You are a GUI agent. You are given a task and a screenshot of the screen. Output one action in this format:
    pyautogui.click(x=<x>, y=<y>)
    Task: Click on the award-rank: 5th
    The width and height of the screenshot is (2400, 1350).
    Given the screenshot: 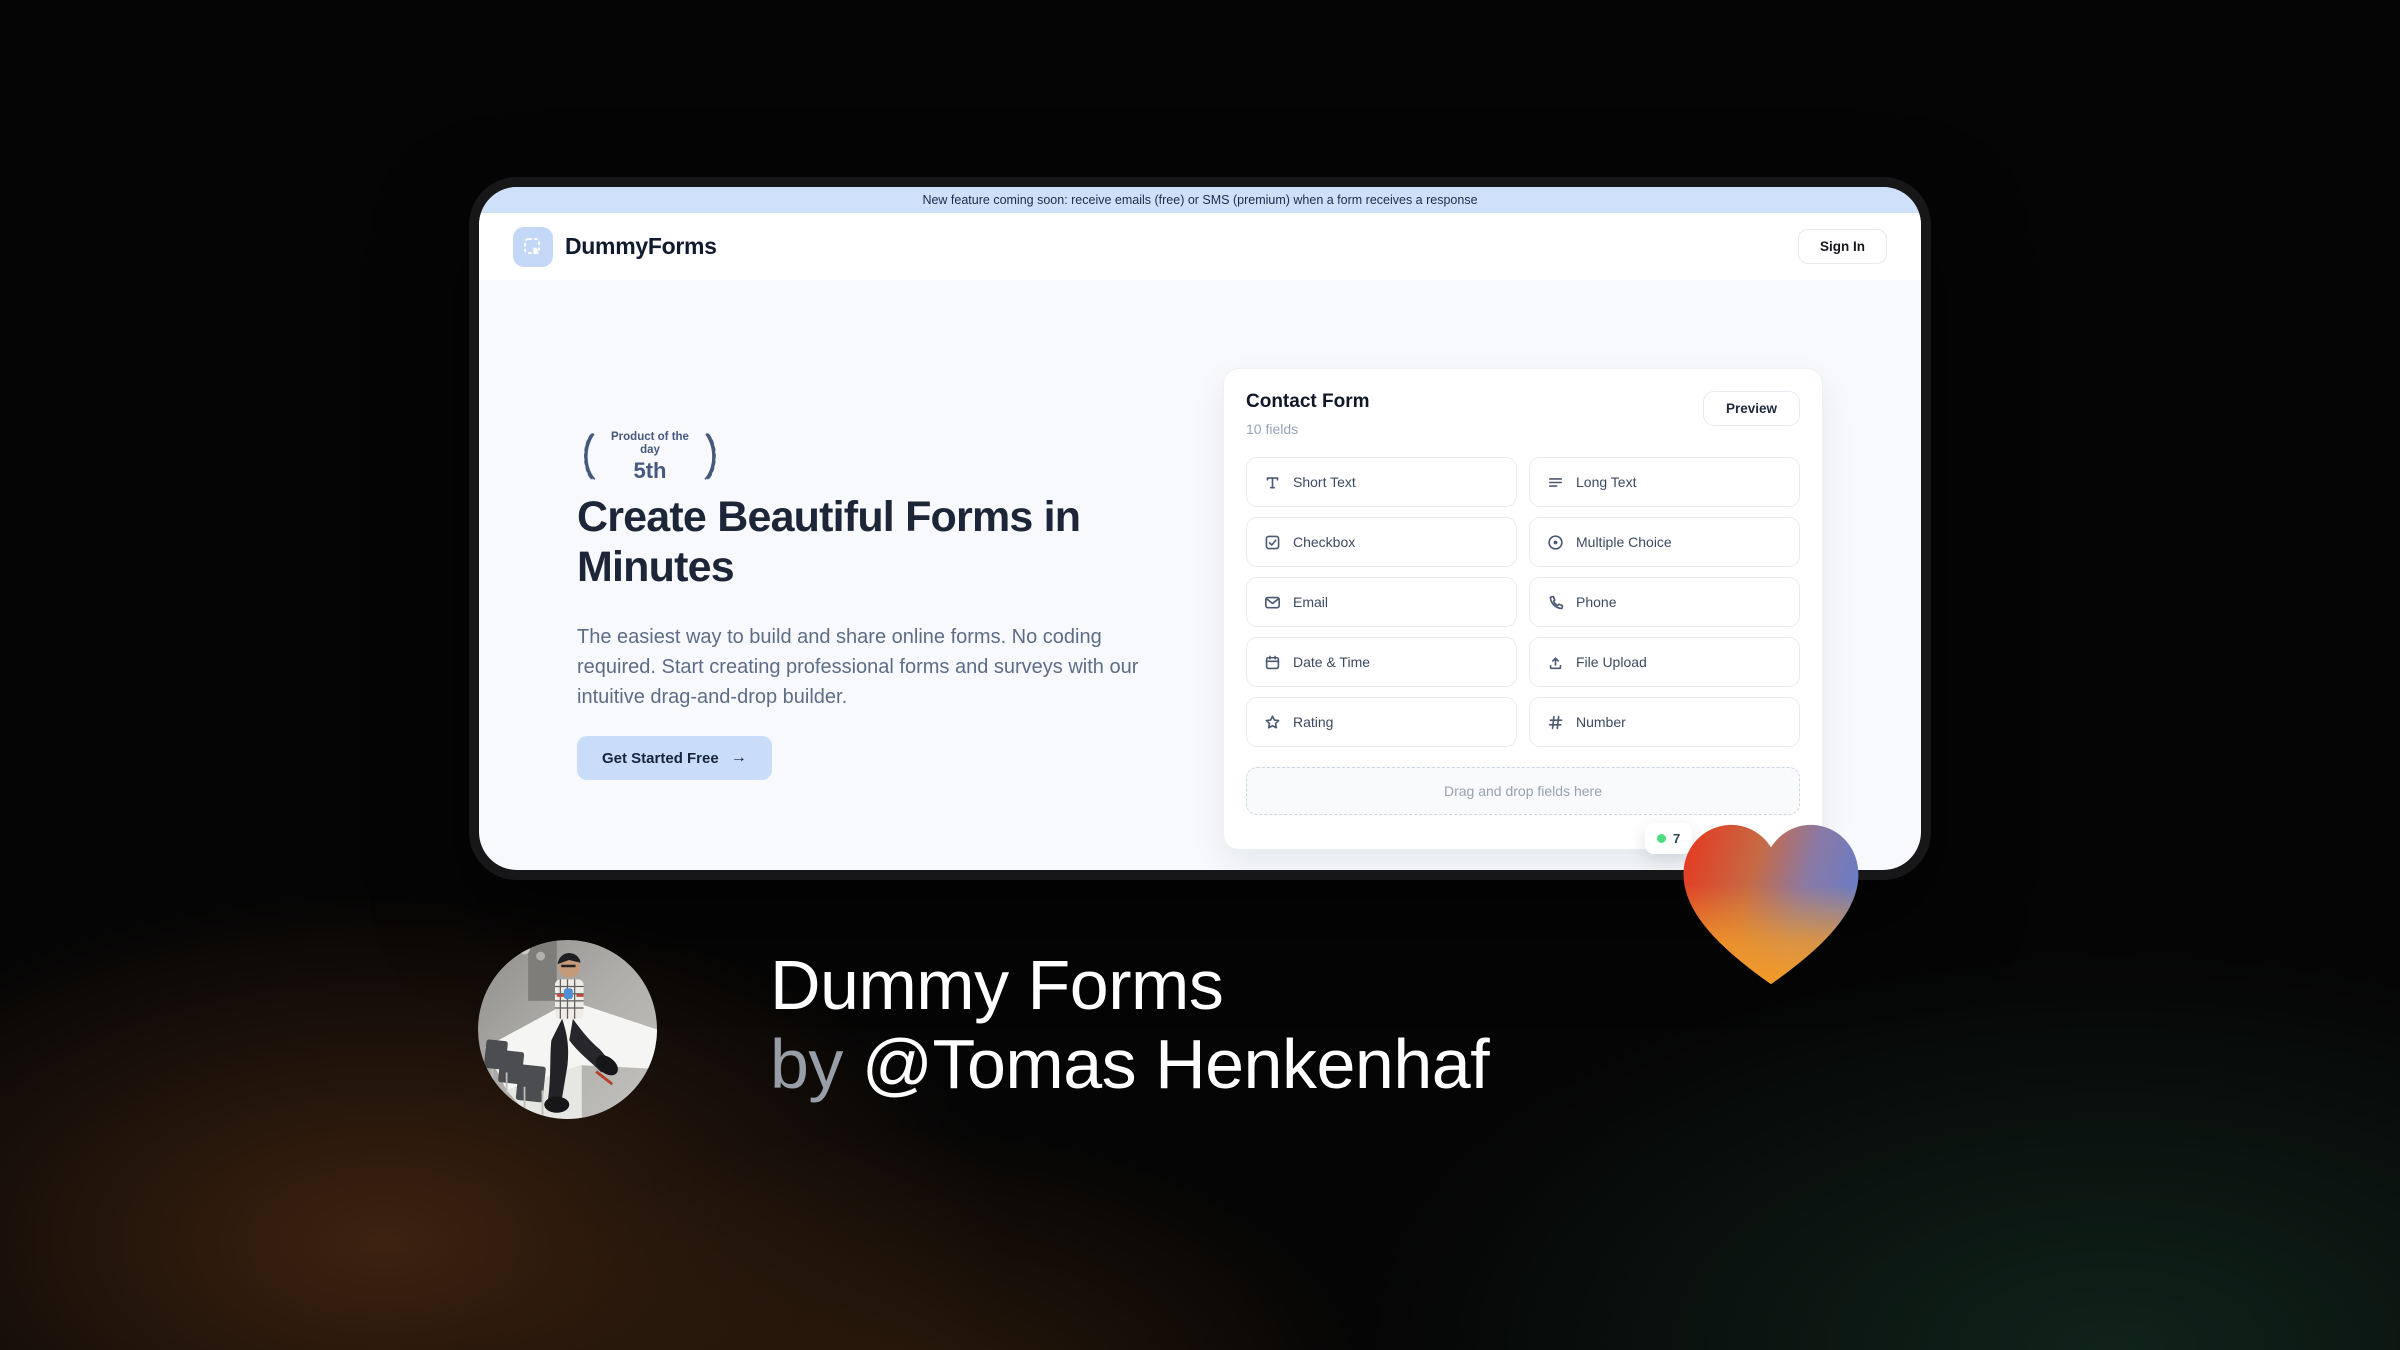 What is the action you would take?
    pyautogui.click(x=650, y=470)
    